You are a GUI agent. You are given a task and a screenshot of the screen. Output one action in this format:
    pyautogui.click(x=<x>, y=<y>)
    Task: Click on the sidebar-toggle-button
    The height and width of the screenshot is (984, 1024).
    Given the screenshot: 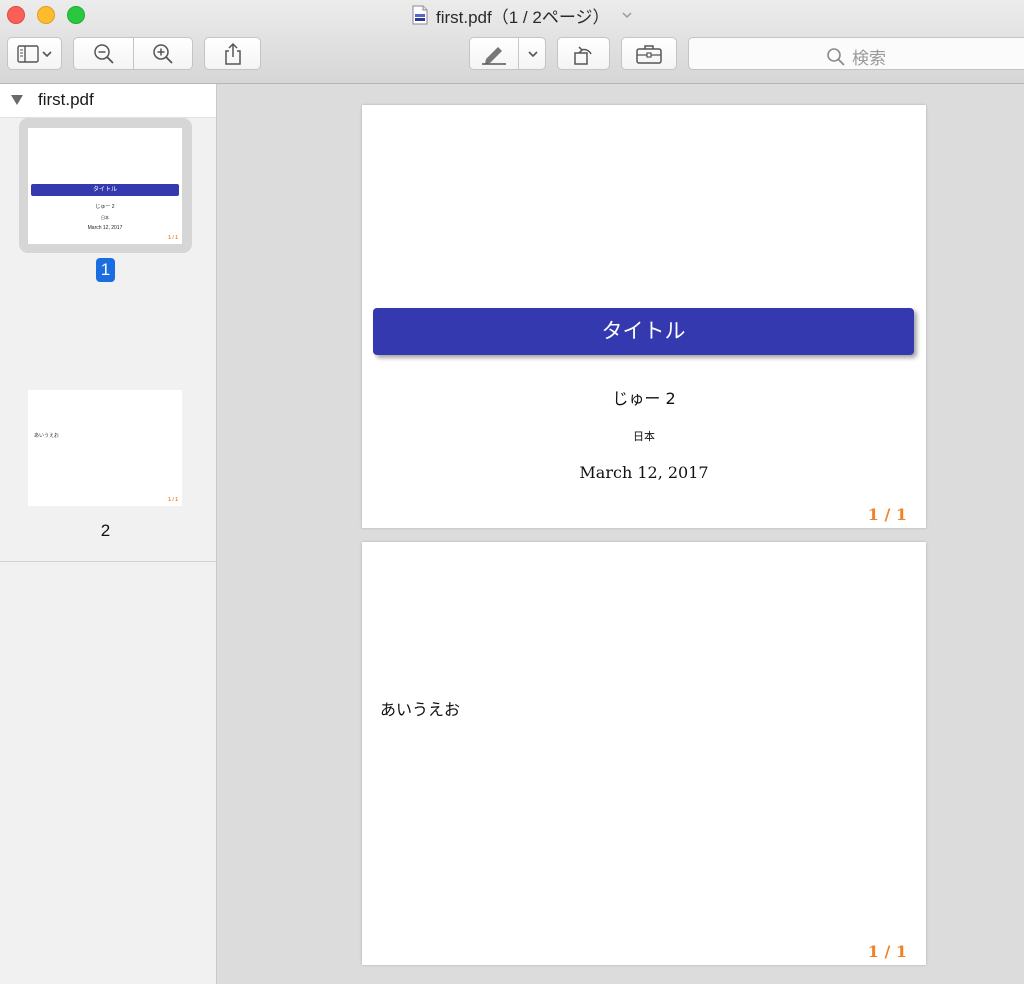 What is the action you would take?
    pyautogui.click(x=34, y=53)
    